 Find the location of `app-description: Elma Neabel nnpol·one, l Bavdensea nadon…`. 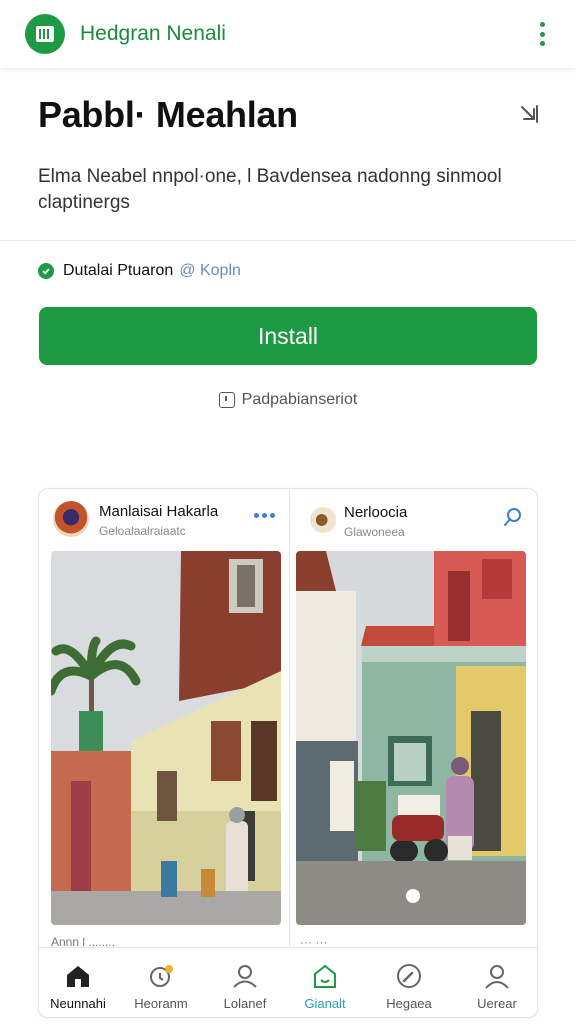

app-description: Elma Neabel nnpol·one, l Bavdensea nadon… is located at coordinates (270, 189).